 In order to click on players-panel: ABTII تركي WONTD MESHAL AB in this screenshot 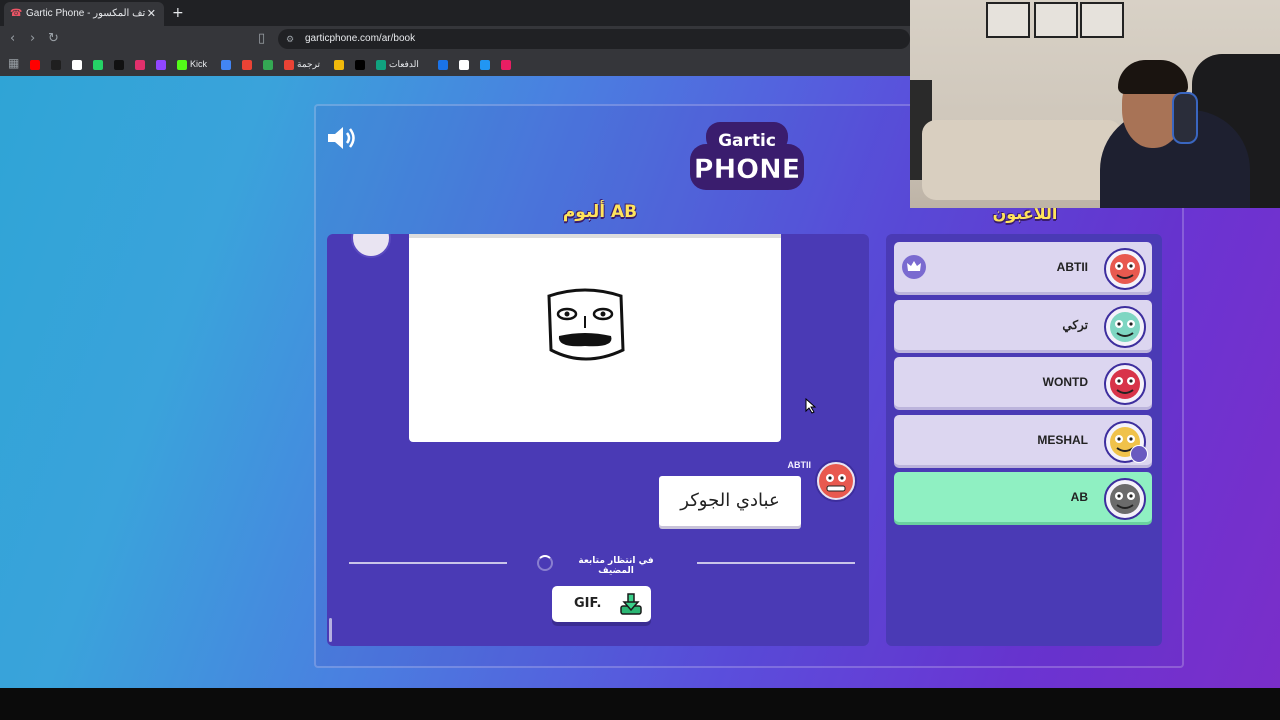, I will do `click(1024, 440)`.